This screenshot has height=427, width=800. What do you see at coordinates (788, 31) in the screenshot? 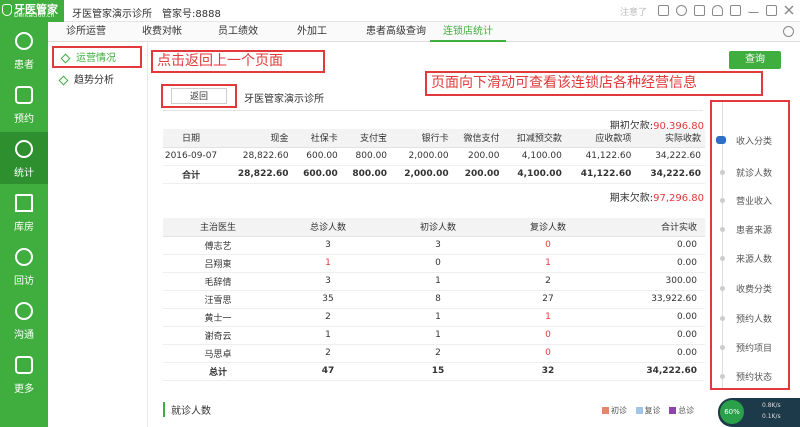
I see `gear-icon` at bounding box center [788, 31].